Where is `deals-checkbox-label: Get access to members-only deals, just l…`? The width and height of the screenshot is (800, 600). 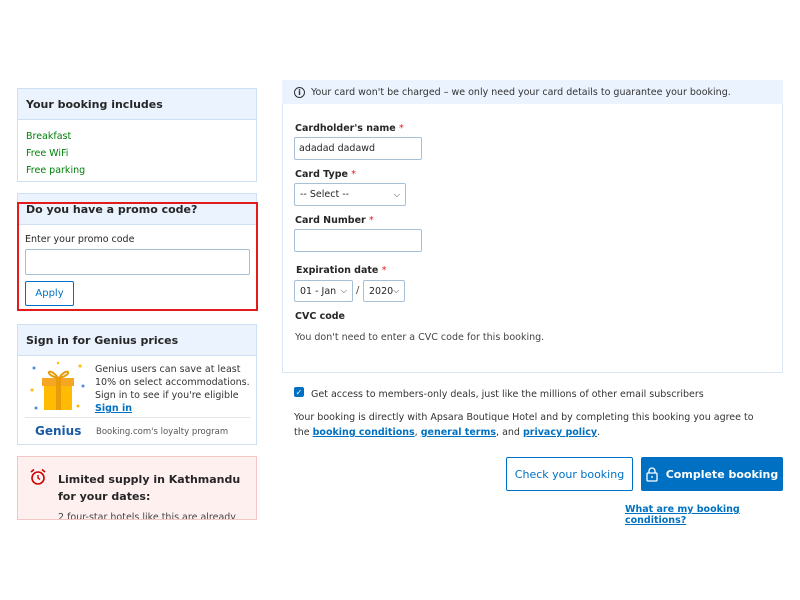 deals-checkbox-label: Get access to members-only deals, just l… is located at coordinates (507, 394).